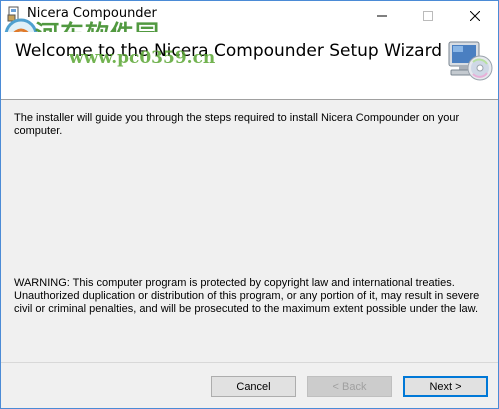  Describe the element at coordinates (349, 386) in the screenshot. I see `back-button: < Back` at that location.